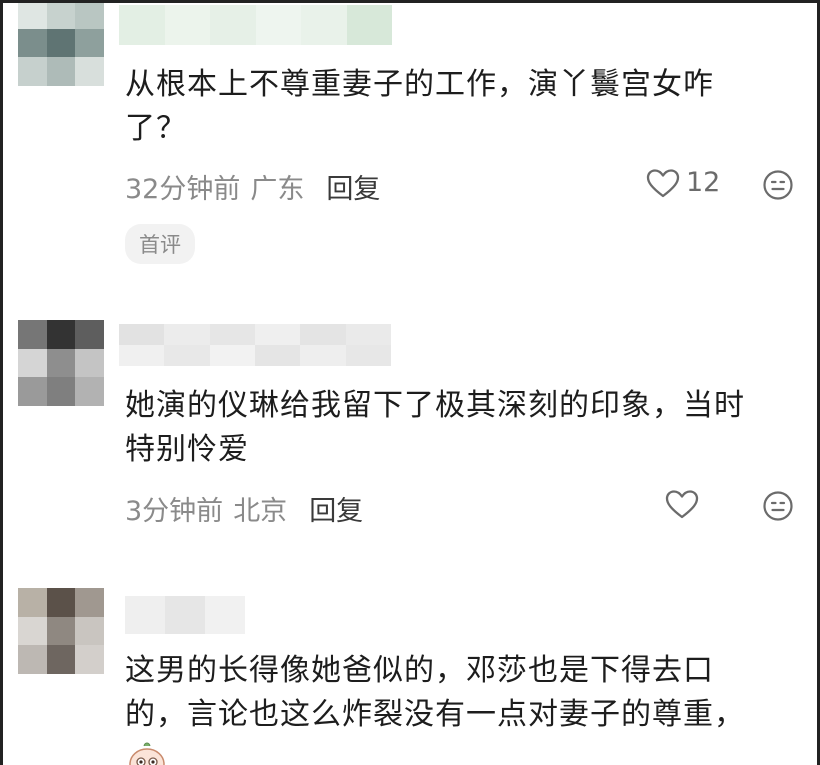 This screenshot has height=765, width=820. Describe the element at coordinates (147, 752) in the screenshot. I see `emoji-sticker-icon` at that location.